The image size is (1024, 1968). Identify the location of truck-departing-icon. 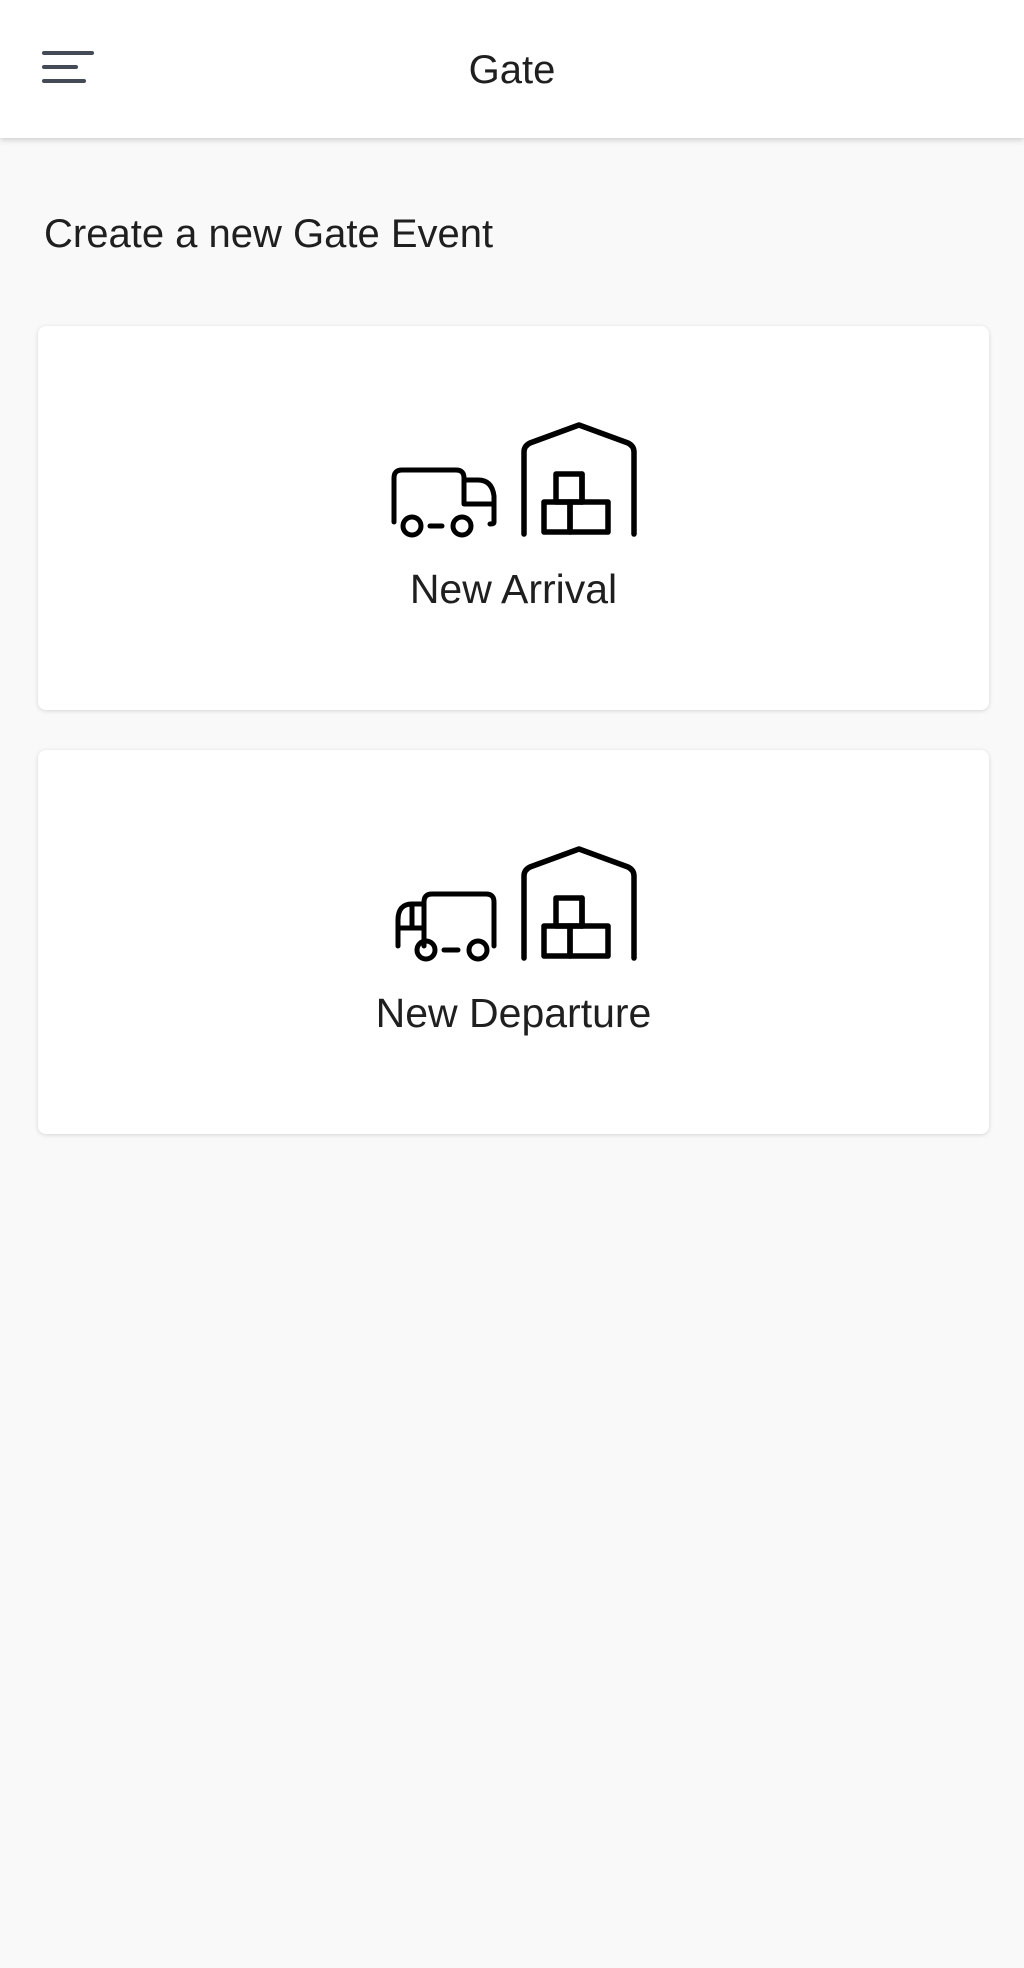
(445, 926).